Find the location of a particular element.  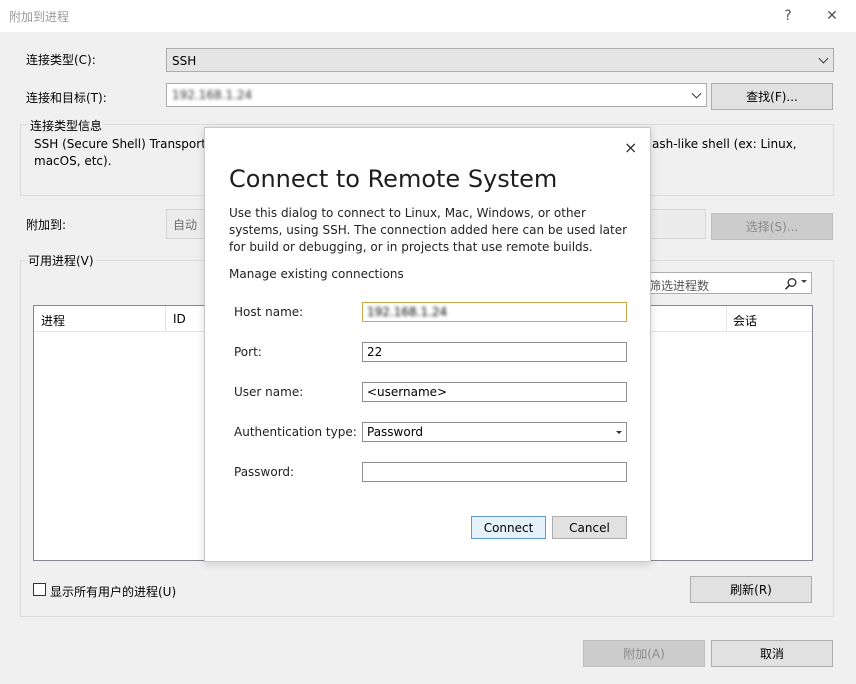

port-value: 22 is located at coordinates (375, 352).